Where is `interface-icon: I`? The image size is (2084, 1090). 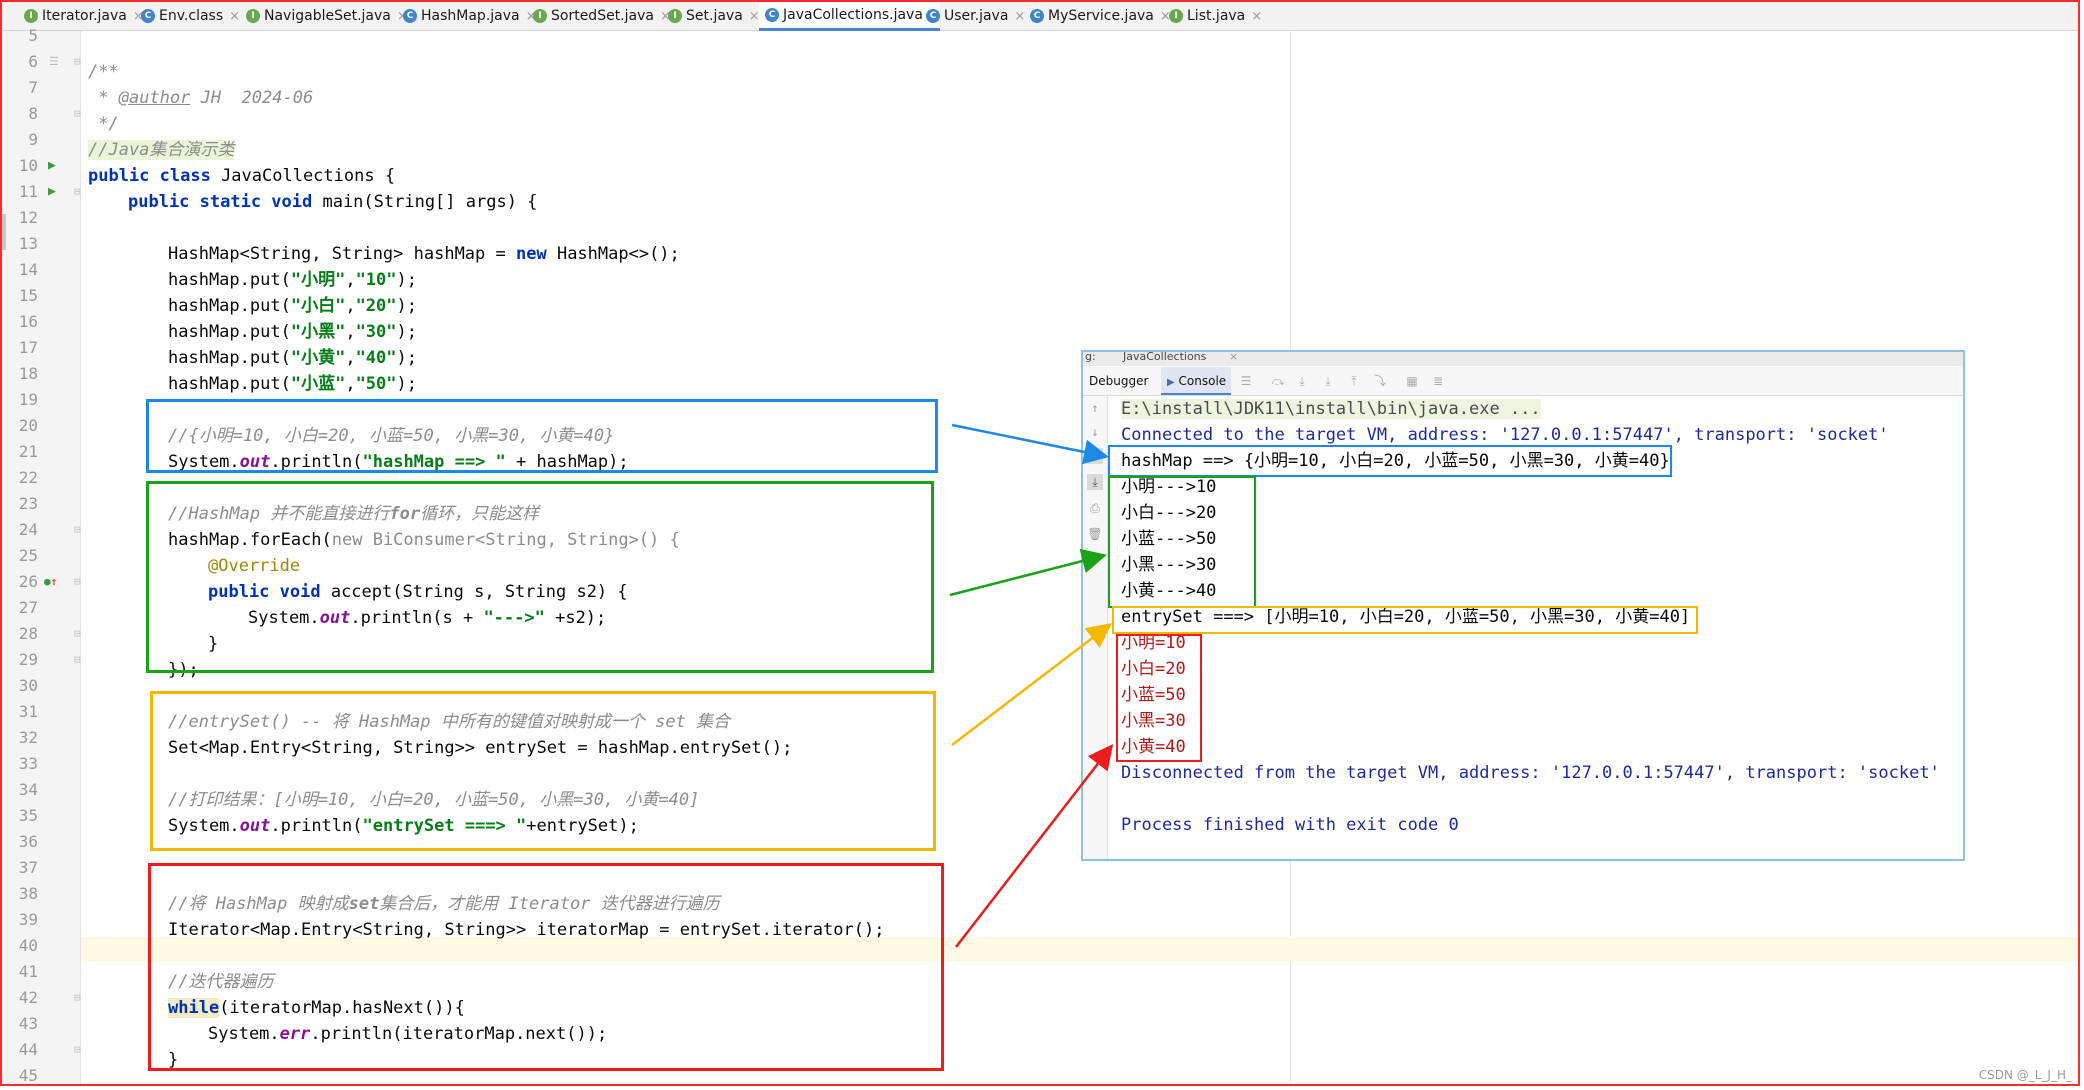
interface-icon: I is located at coordinates (675, 16).